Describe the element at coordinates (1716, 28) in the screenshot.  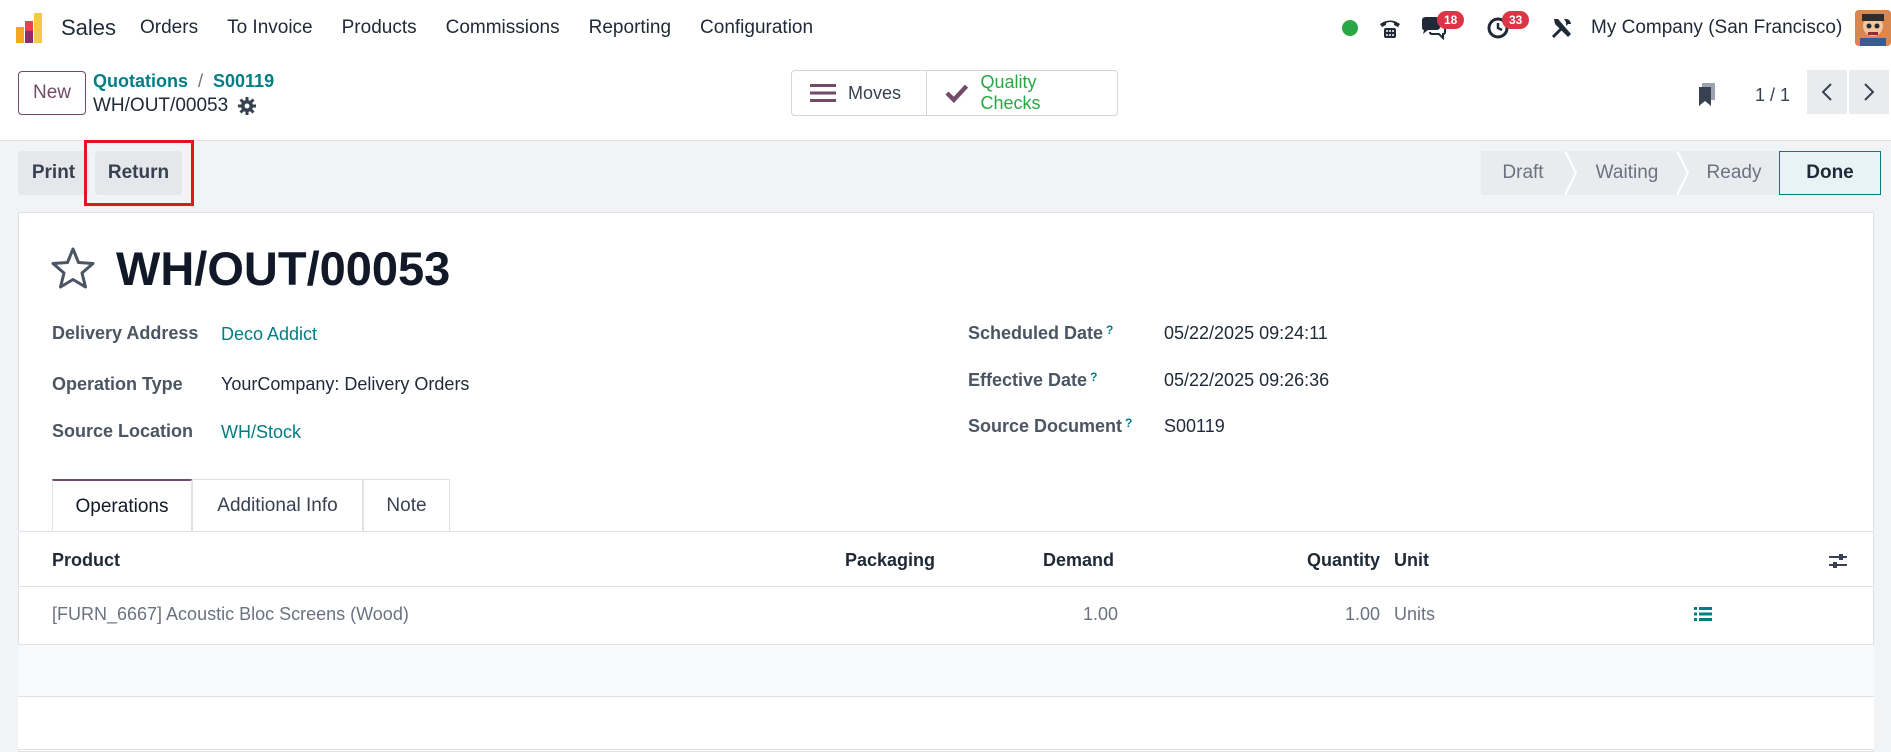
I see `company-switcher: My Company (San Francisco)` at that location.